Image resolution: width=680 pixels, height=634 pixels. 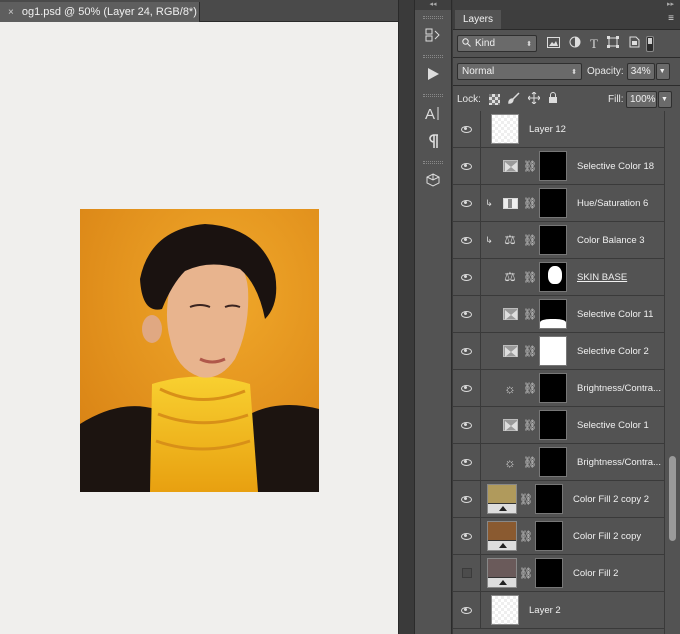 What do you see at coordinates (545, 610) in the screenshot?
I see `layer-name: Layer 2` at bounding box center [545, 610].